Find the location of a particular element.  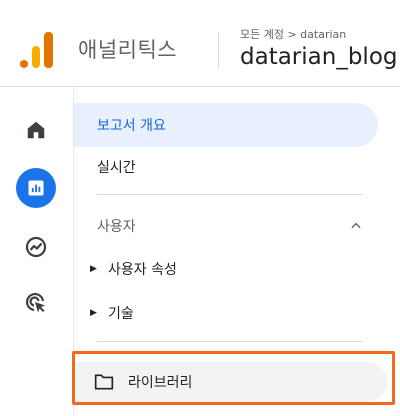

nav-item-realtime: 실시간 is located at coordinates (105, 167).